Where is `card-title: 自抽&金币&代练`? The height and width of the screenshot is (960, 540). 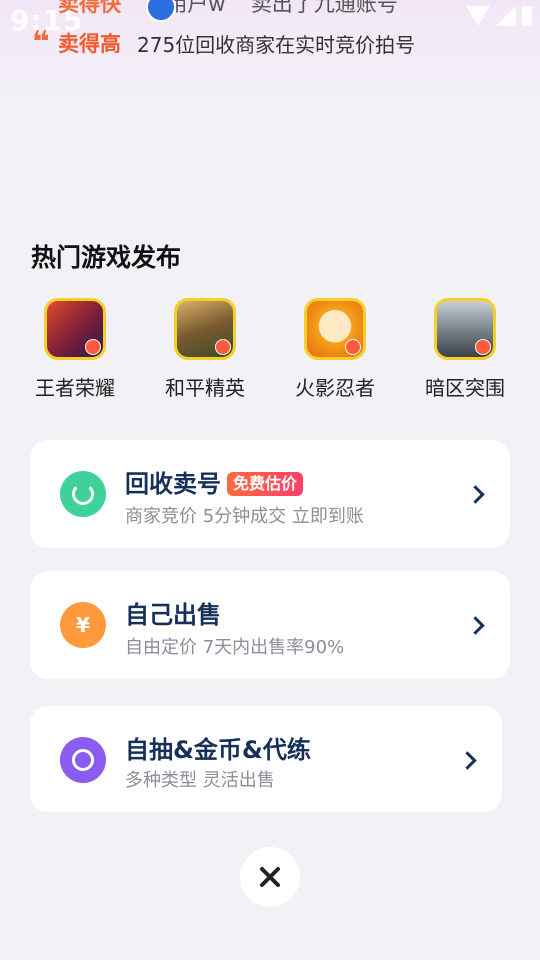 card-title: 自抽&金币&代练 is located at coordinates (218, 750).